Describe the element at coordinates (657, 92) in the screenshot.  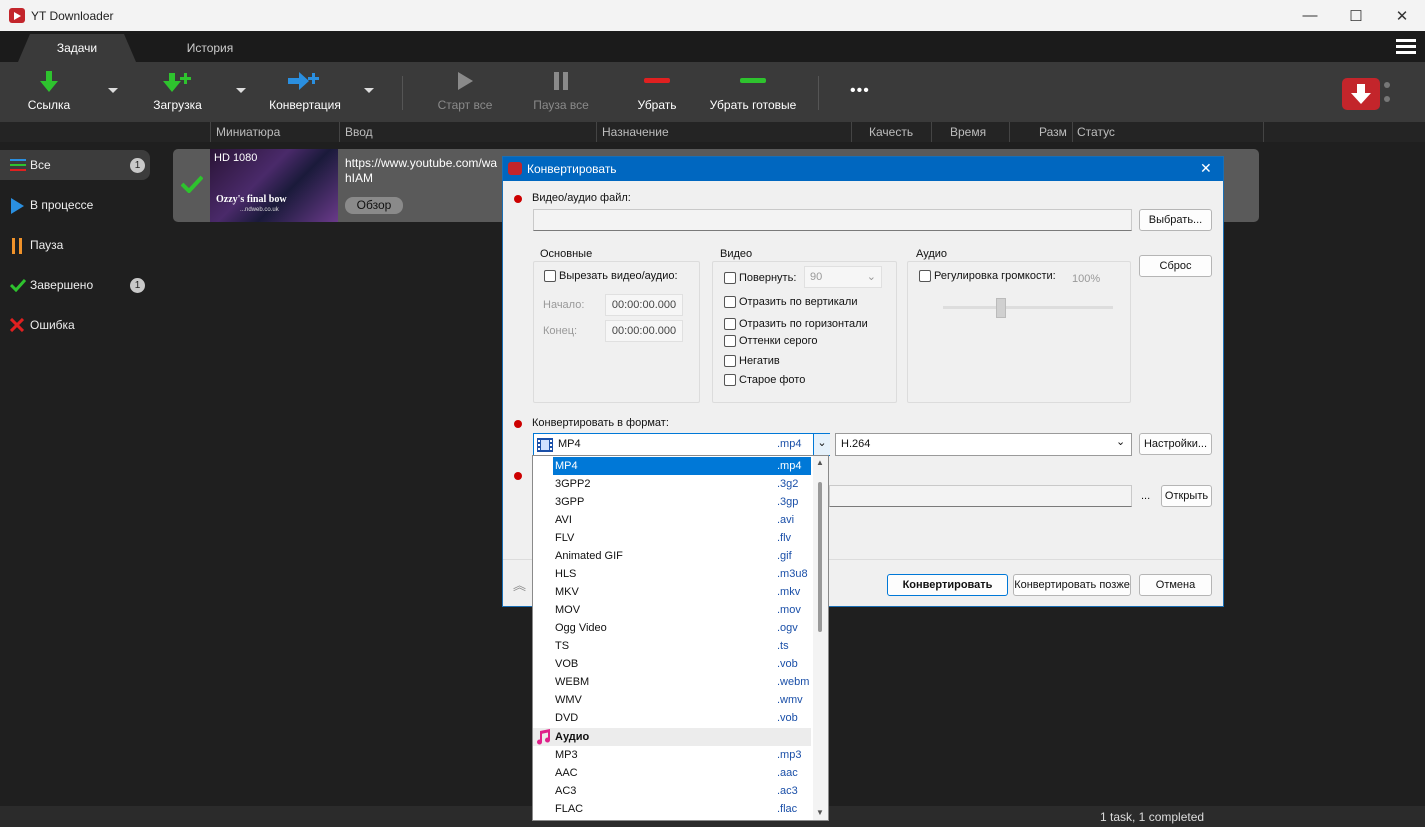
I see `remove-button: Убрать` at that location.